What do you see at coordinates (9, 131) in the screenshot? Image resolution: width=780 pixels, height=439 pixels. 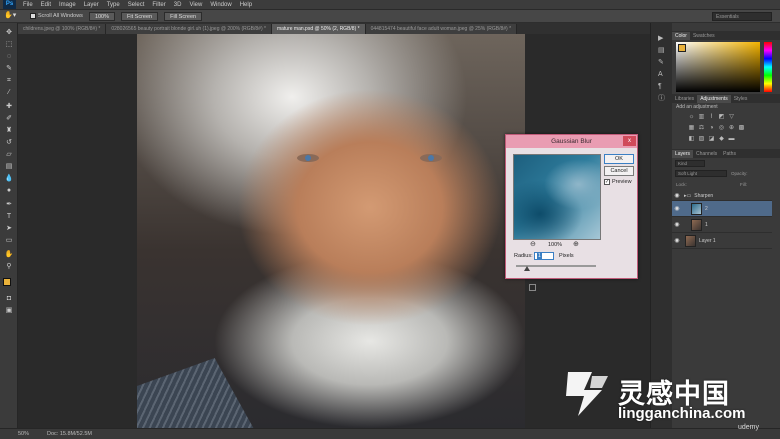 I see `stamp-tool-icon: ♜` at bounding box center [9, 131].